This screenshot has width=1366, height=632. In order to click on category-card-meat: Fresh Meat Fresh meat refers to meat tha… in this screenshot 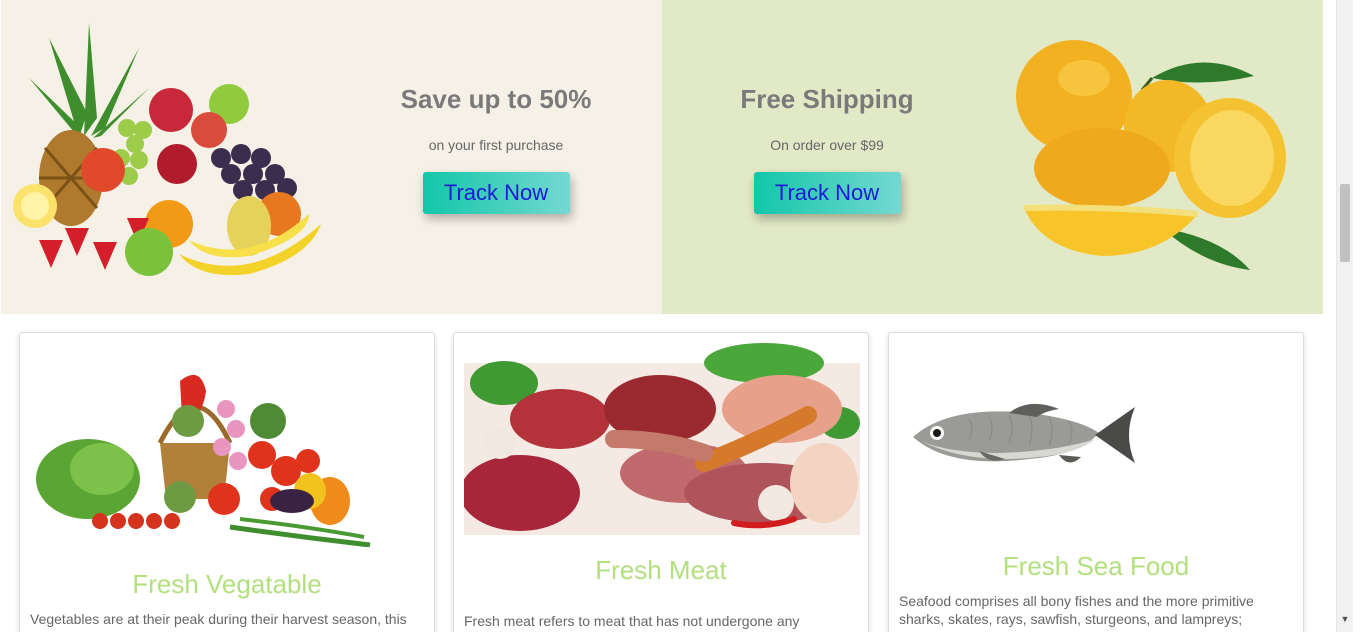, I will do `click(661, 482)`.